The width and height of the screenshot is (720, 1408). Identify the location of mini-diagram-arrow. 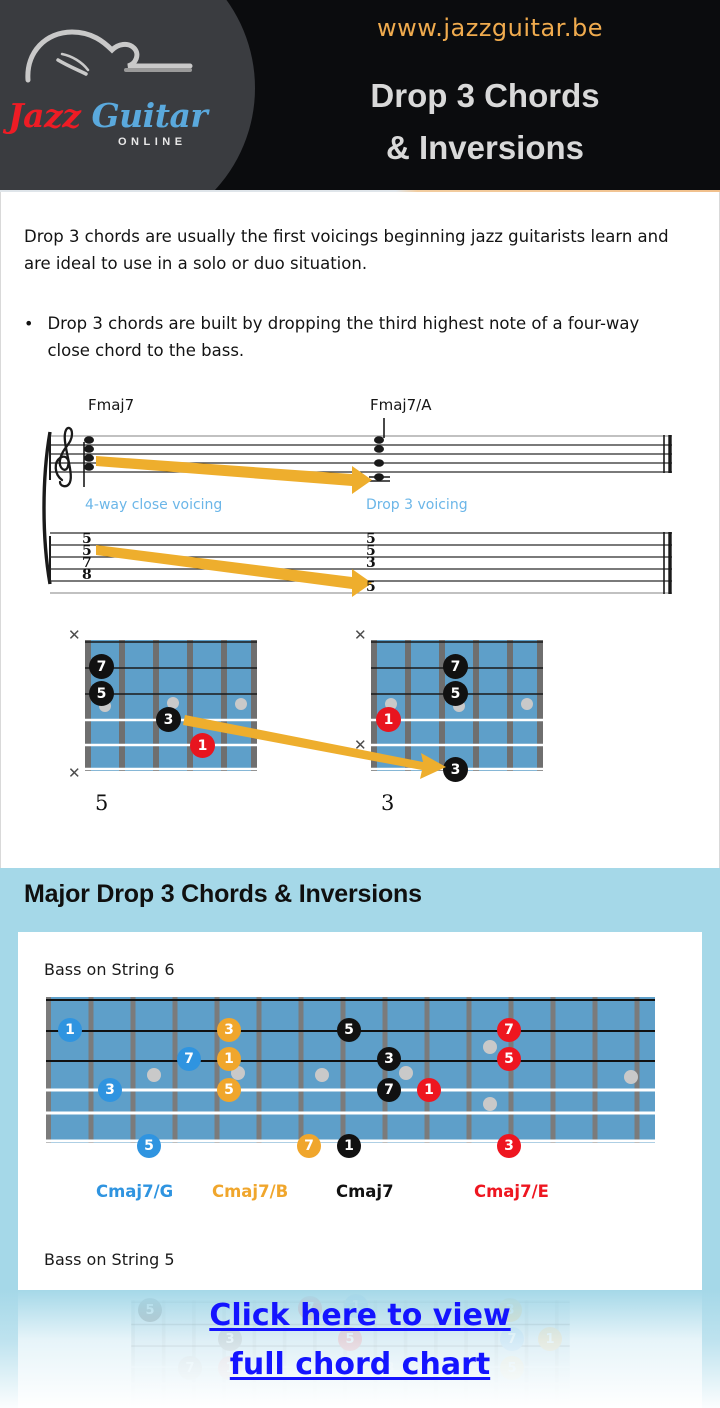
(314, 747).